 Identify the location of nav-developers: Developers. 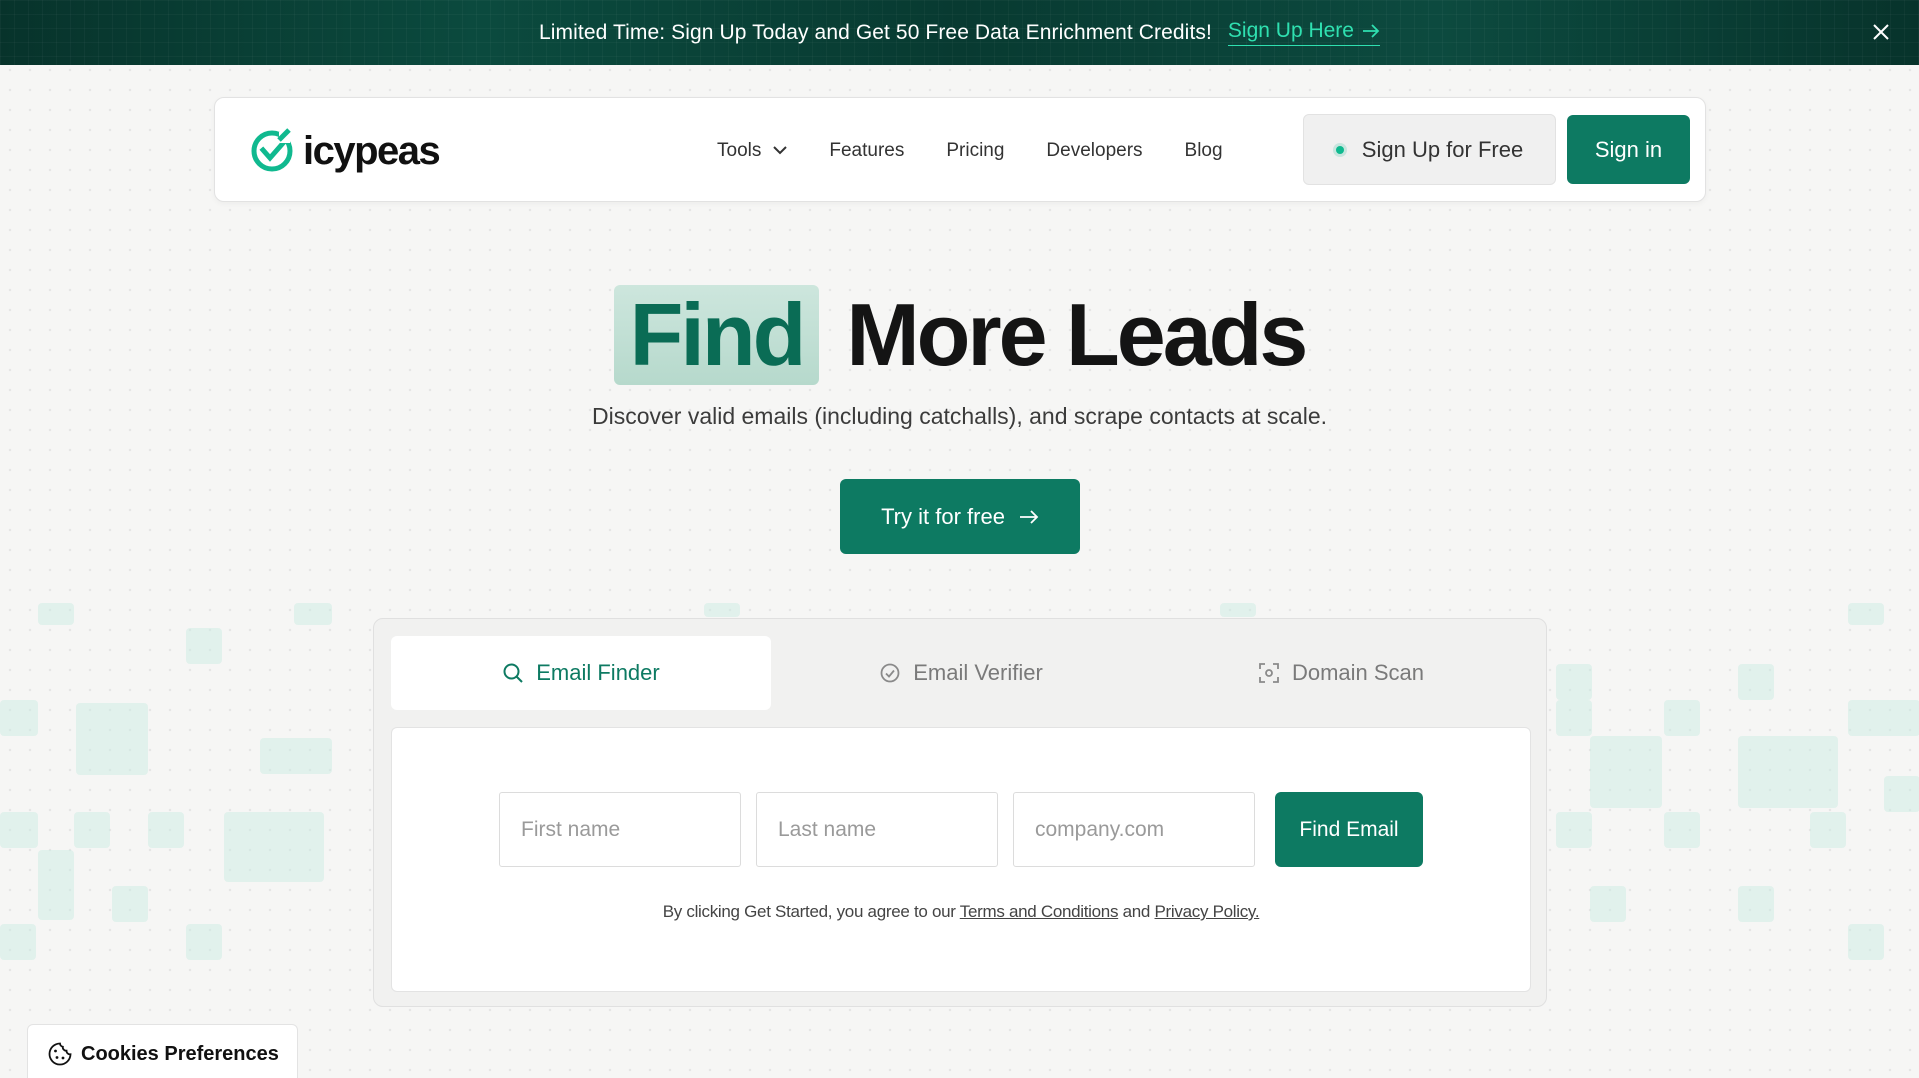
(1094, 151).